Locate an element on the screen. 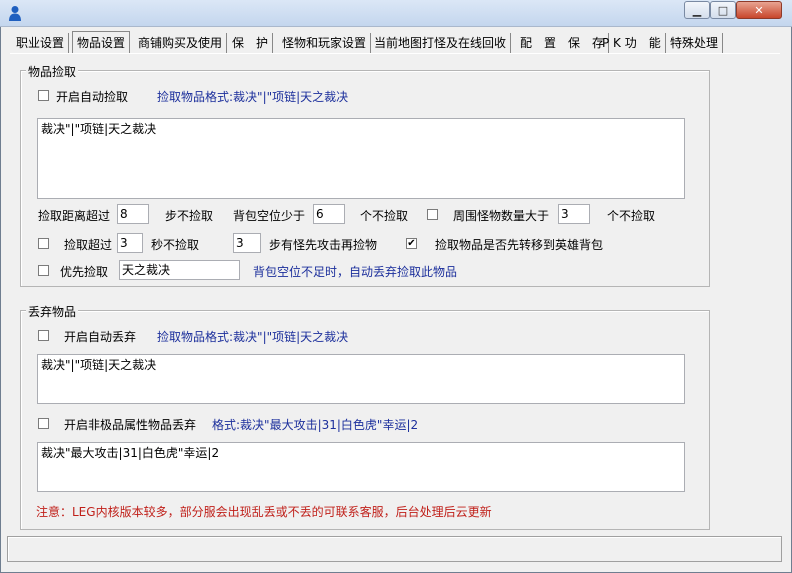 The image size is (792, 573). maximize-icon: □ is located at coordinates (723, 10).